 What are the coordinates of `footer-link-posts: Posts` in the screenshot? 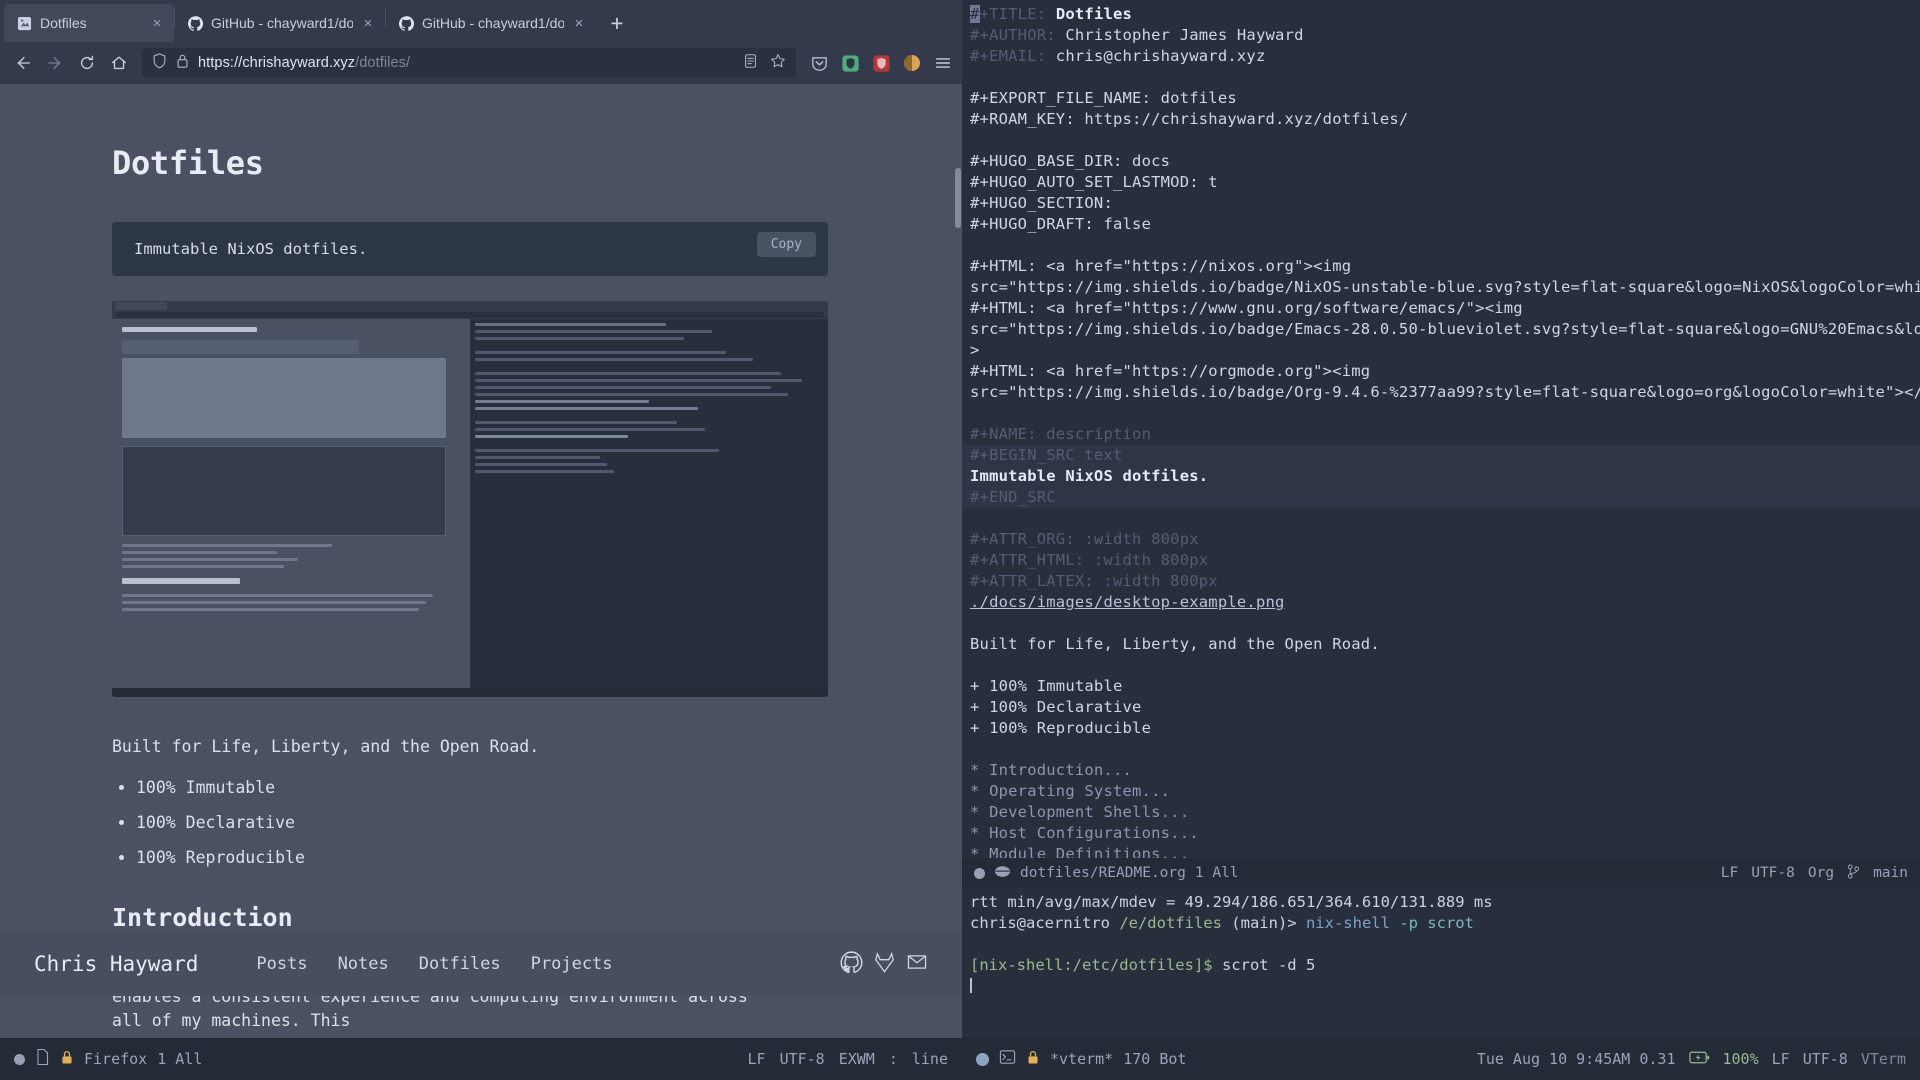 It's located at (281, 964).